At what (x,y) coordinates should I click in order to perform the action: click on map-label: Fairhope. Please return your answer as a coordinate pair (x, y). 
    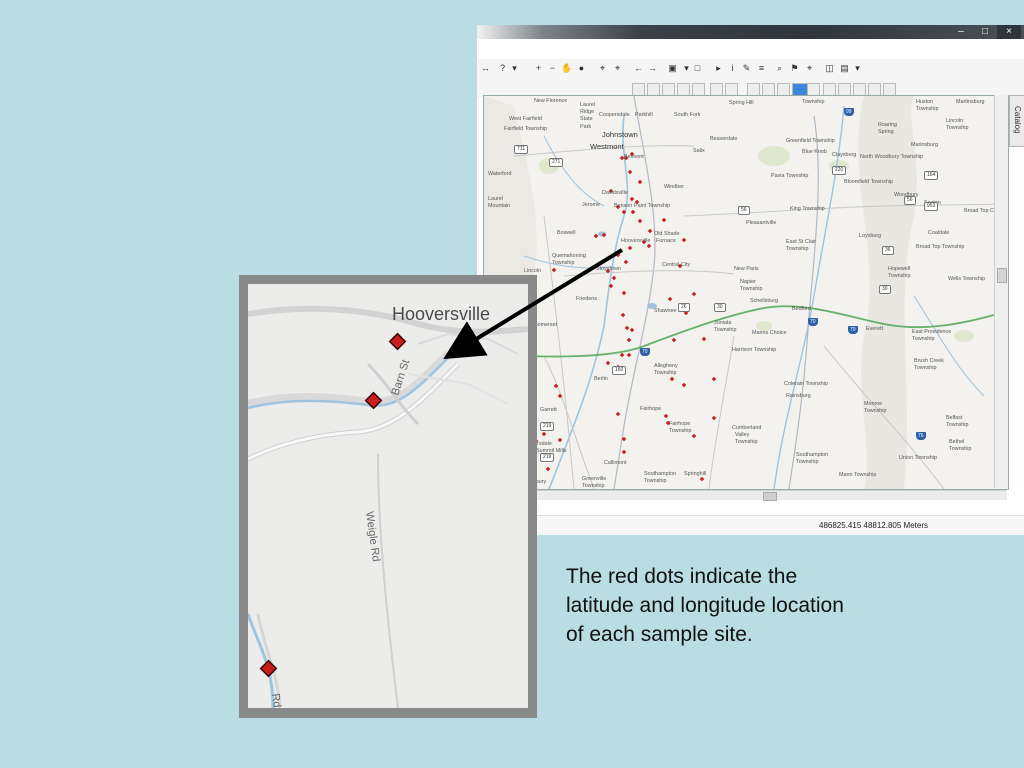
    Looking at the image, I should click on (651, 409).